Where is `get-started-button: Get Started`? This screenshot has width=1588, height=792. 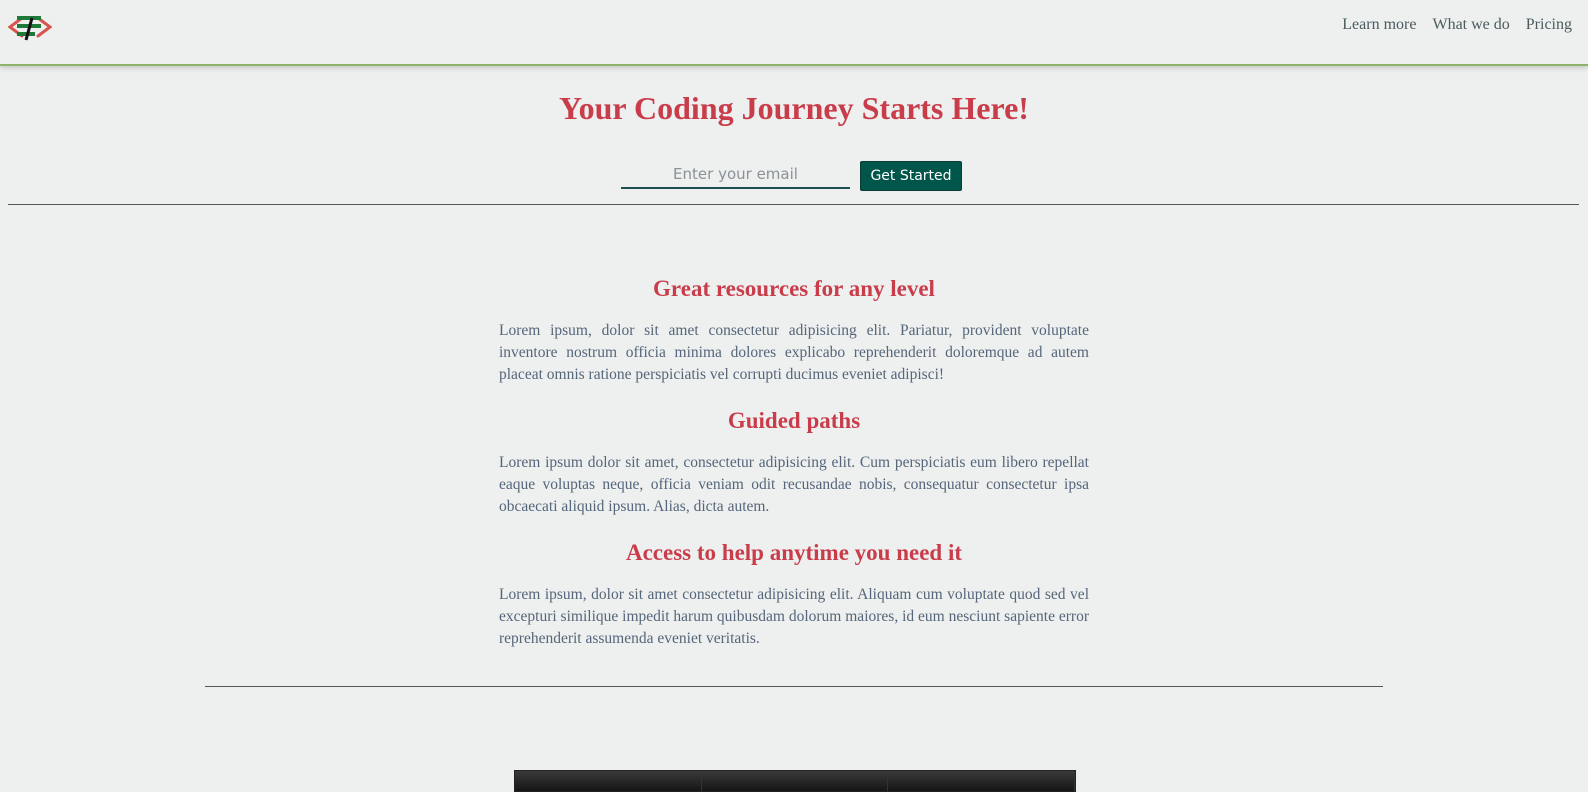 get-started-button: Get Started is located at coordinates (911, 176).